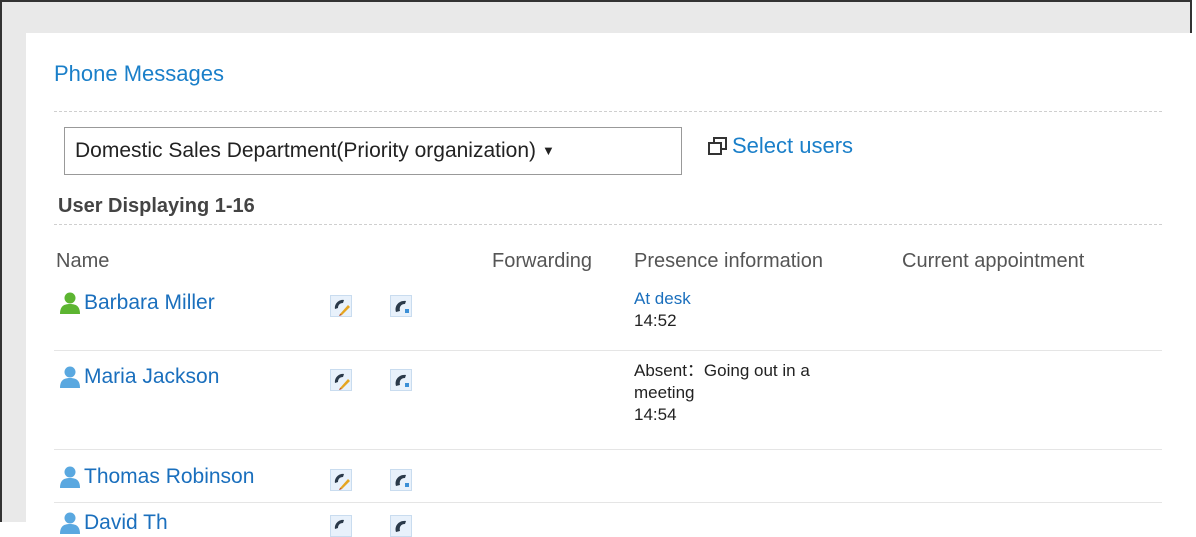  What do you see at coordinates (152, 376) in the screenshot?
I see `user-name: Maria Jackson` at bounding box center [152, 376].